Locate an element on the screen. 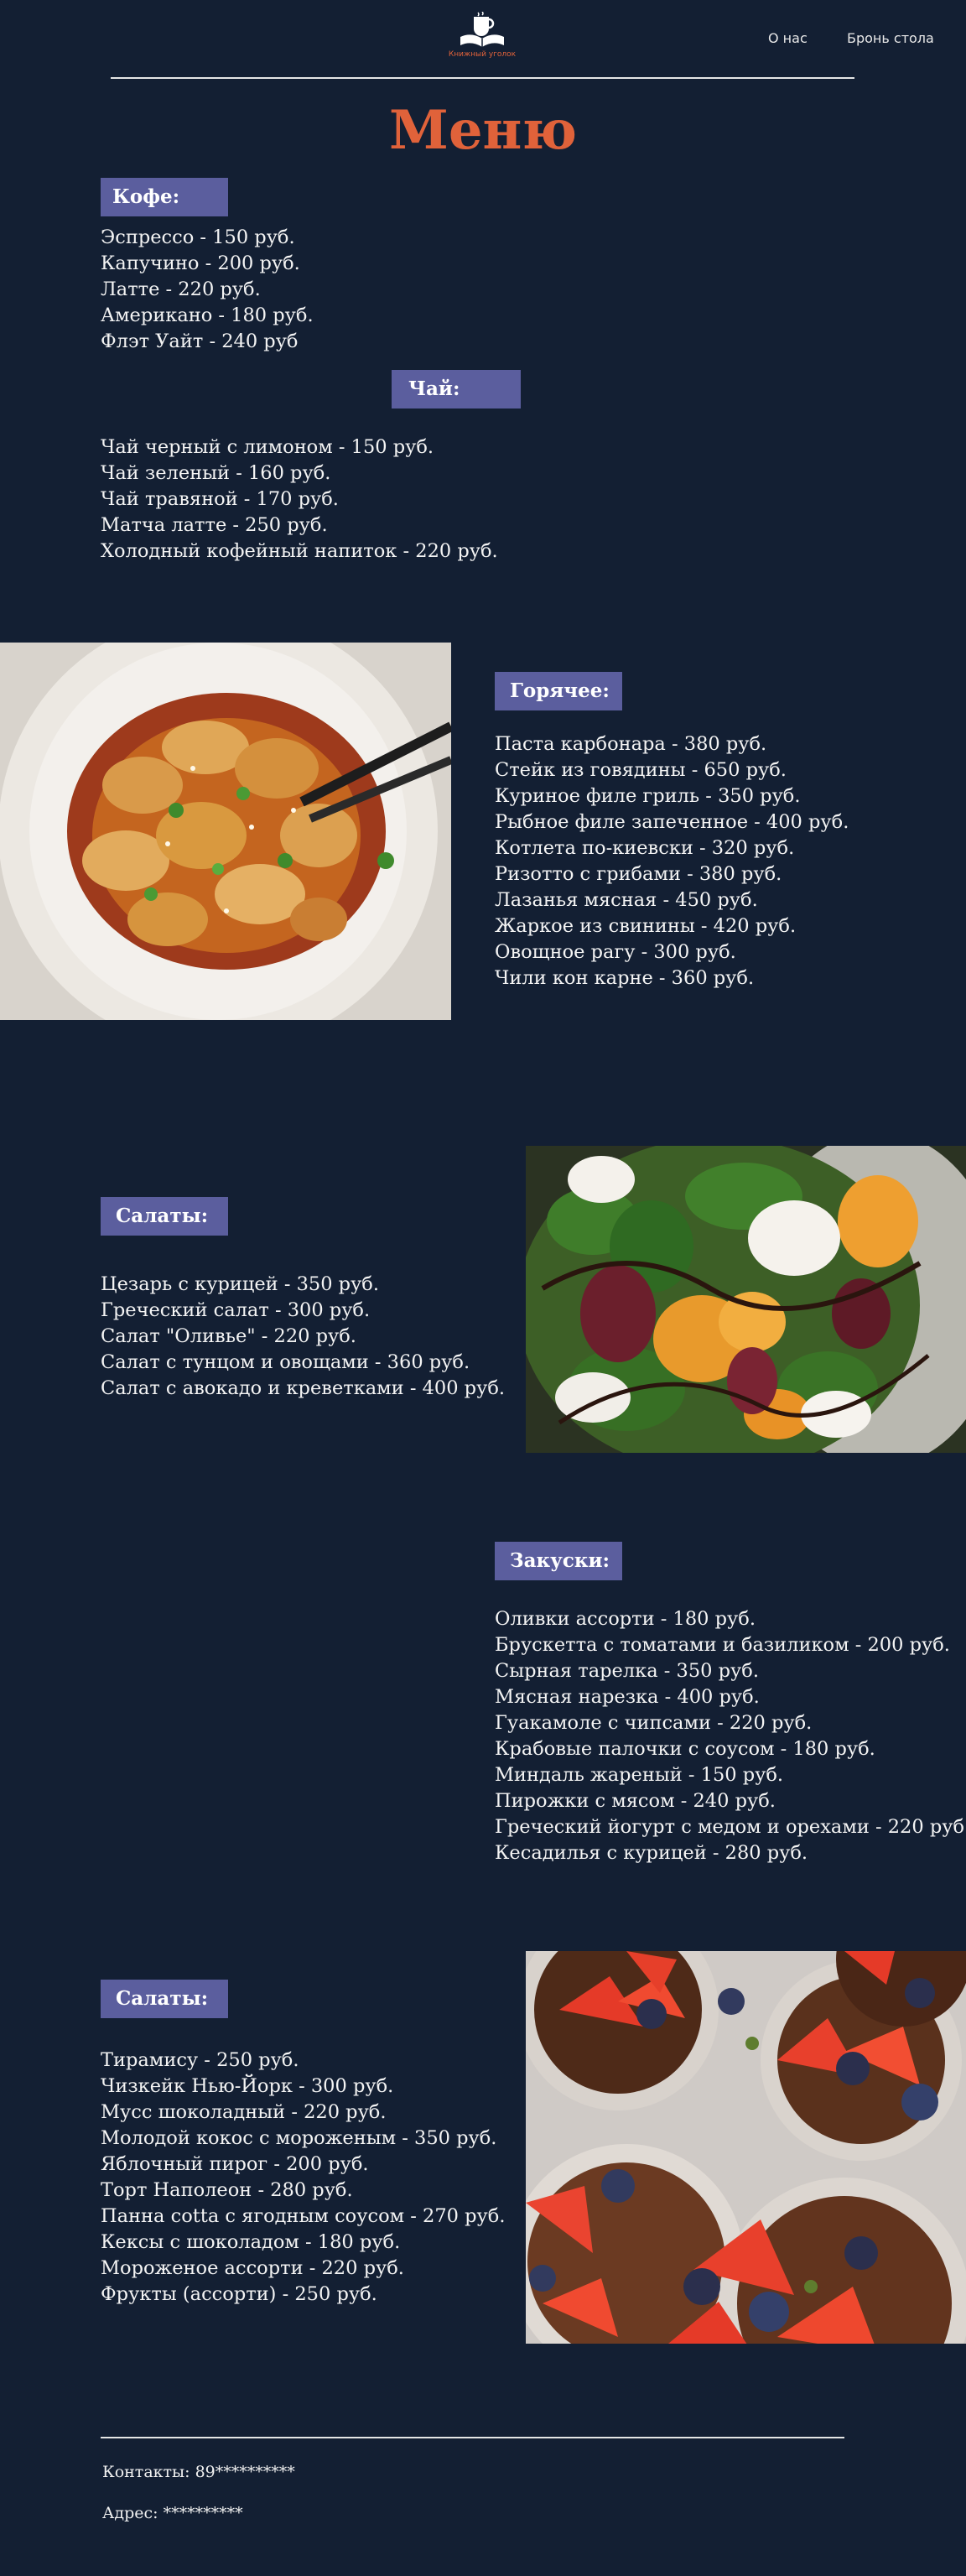 The height and width of the screenshot is (2576, 966). section-title-salads: Салаты: is located at coordinates (164, 1216).